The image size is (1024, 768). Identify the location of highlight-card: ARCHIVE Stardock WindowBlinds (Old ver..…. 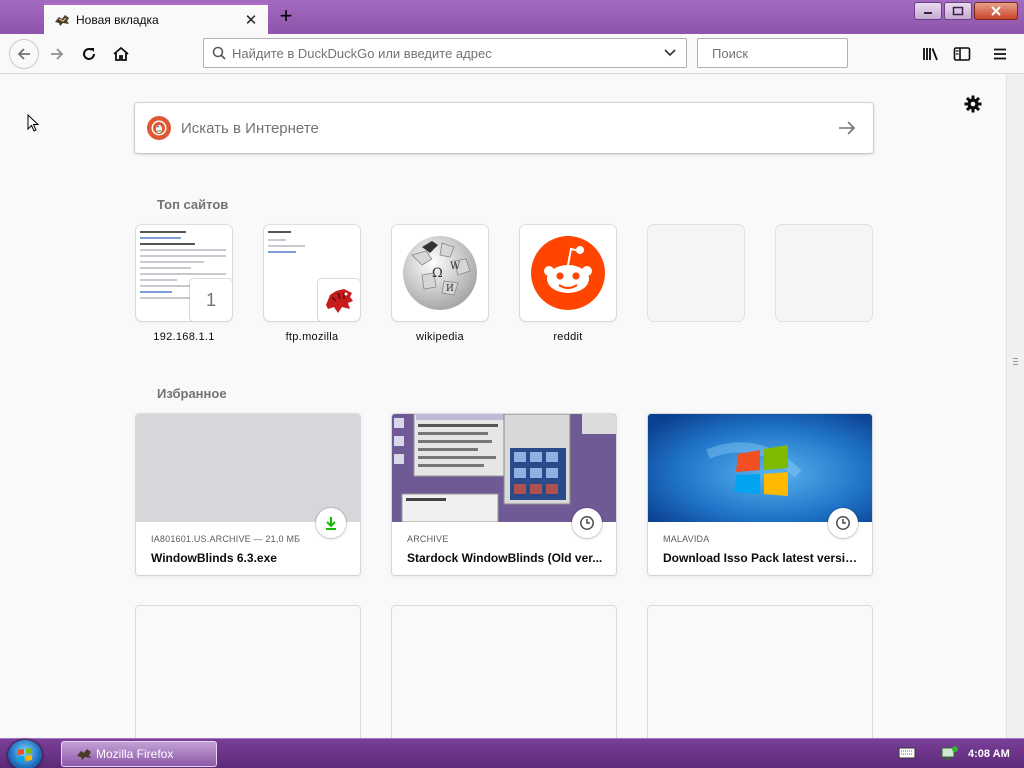
(504, 494).